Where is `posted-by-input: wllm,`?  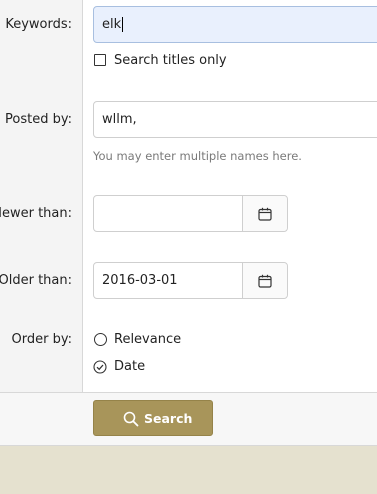
posted-by-input: wllm, is located at coordinates (235, 119).